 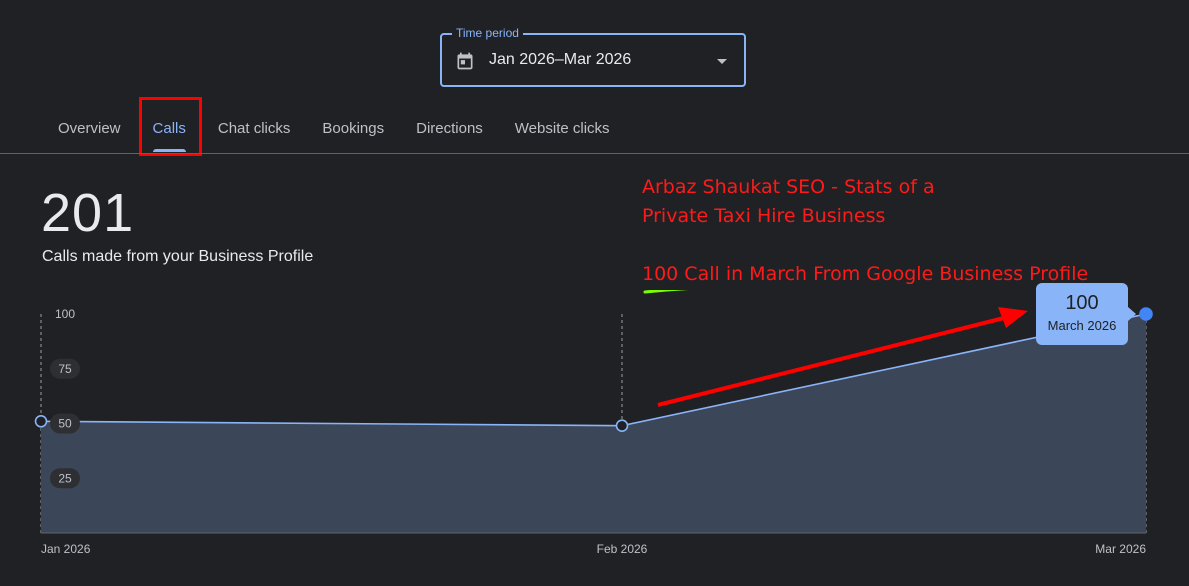 I want to click on x-tick-1: Feb 2026, so click(x=622, y=549).